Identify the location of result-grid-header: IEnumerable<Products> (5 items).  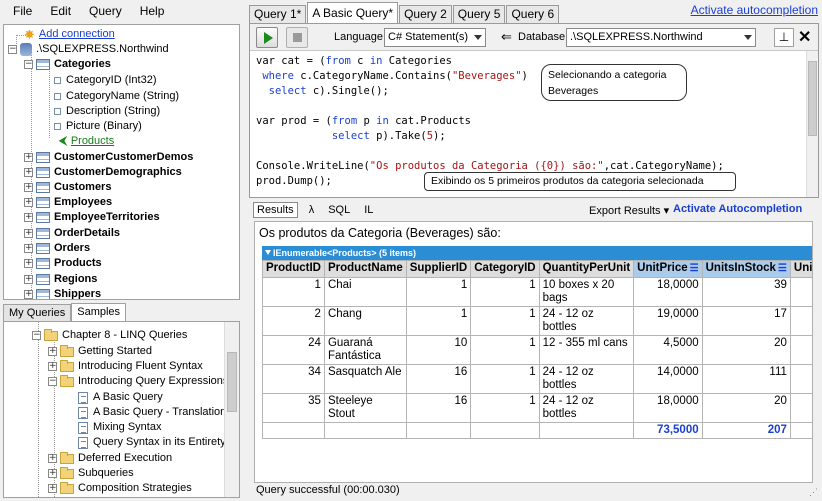
(537, 253).